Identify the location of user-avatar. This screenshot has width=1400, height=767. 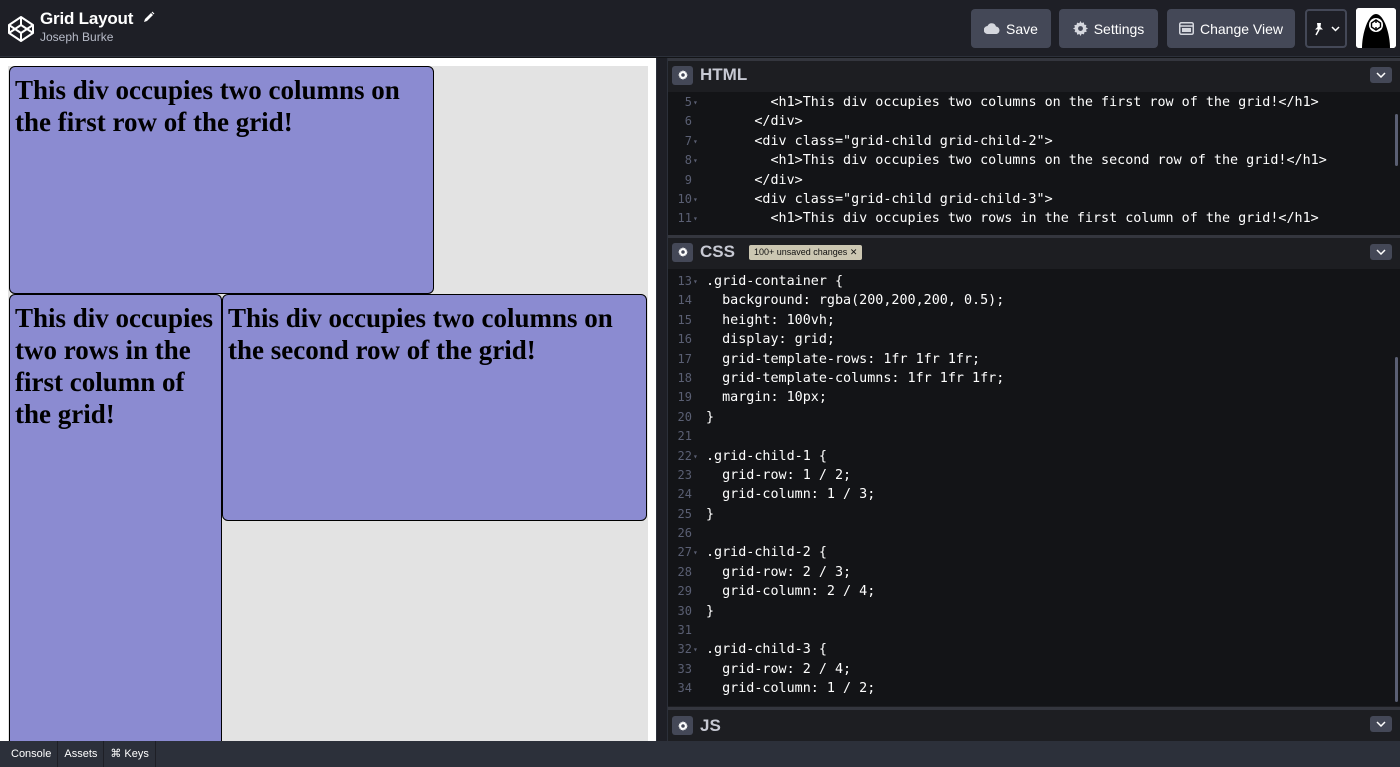
(1376, 28).